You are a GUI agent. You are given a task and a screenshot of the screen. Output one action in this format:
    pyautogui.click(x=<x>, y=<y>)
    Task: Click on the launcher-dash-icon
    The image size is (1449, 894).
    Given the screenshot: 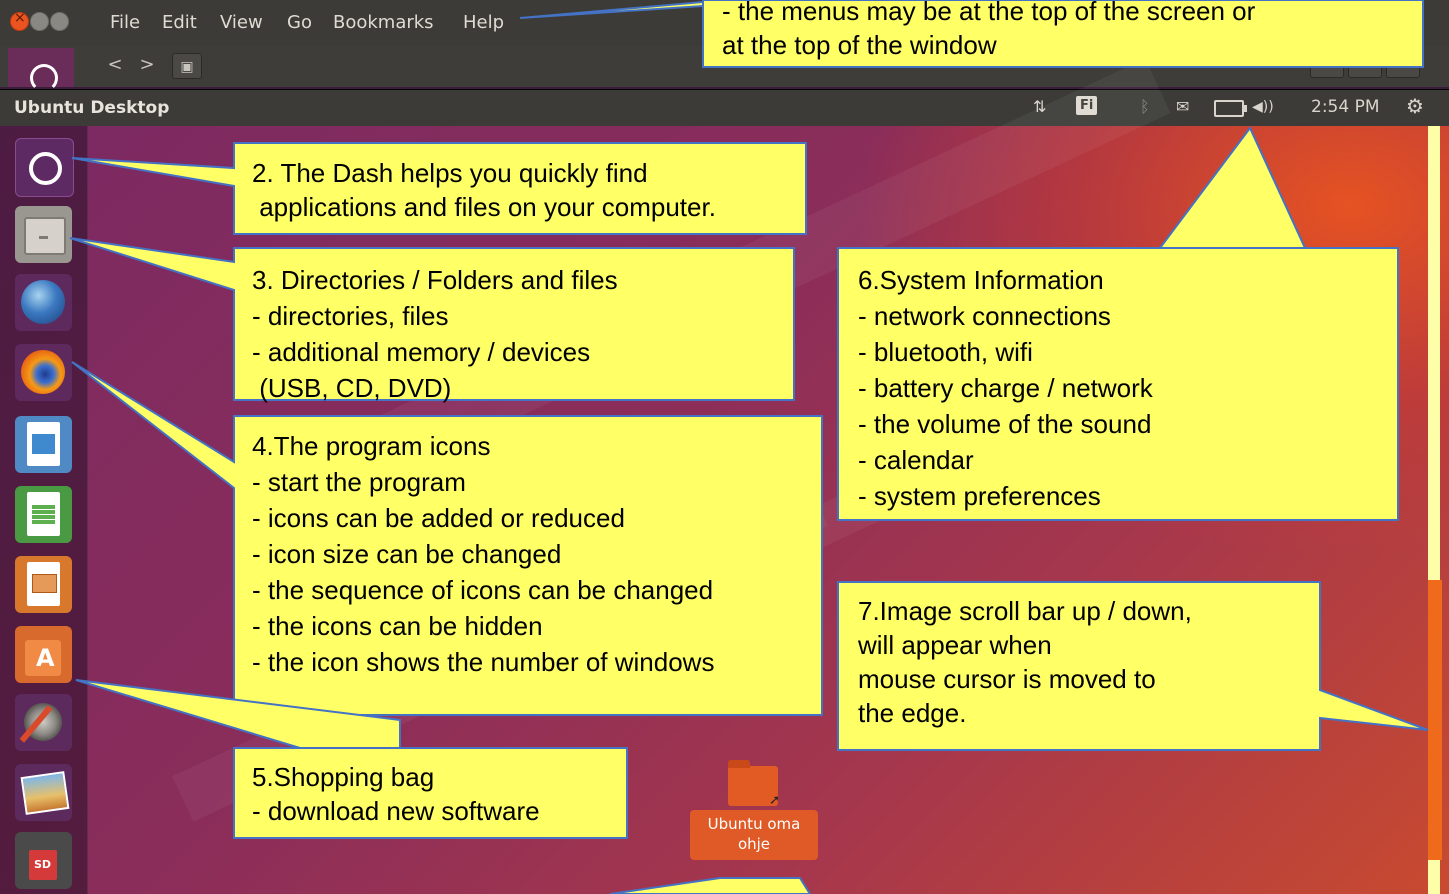 What is the action you would take?
    pyautogui.click(x=44, y=167)
    